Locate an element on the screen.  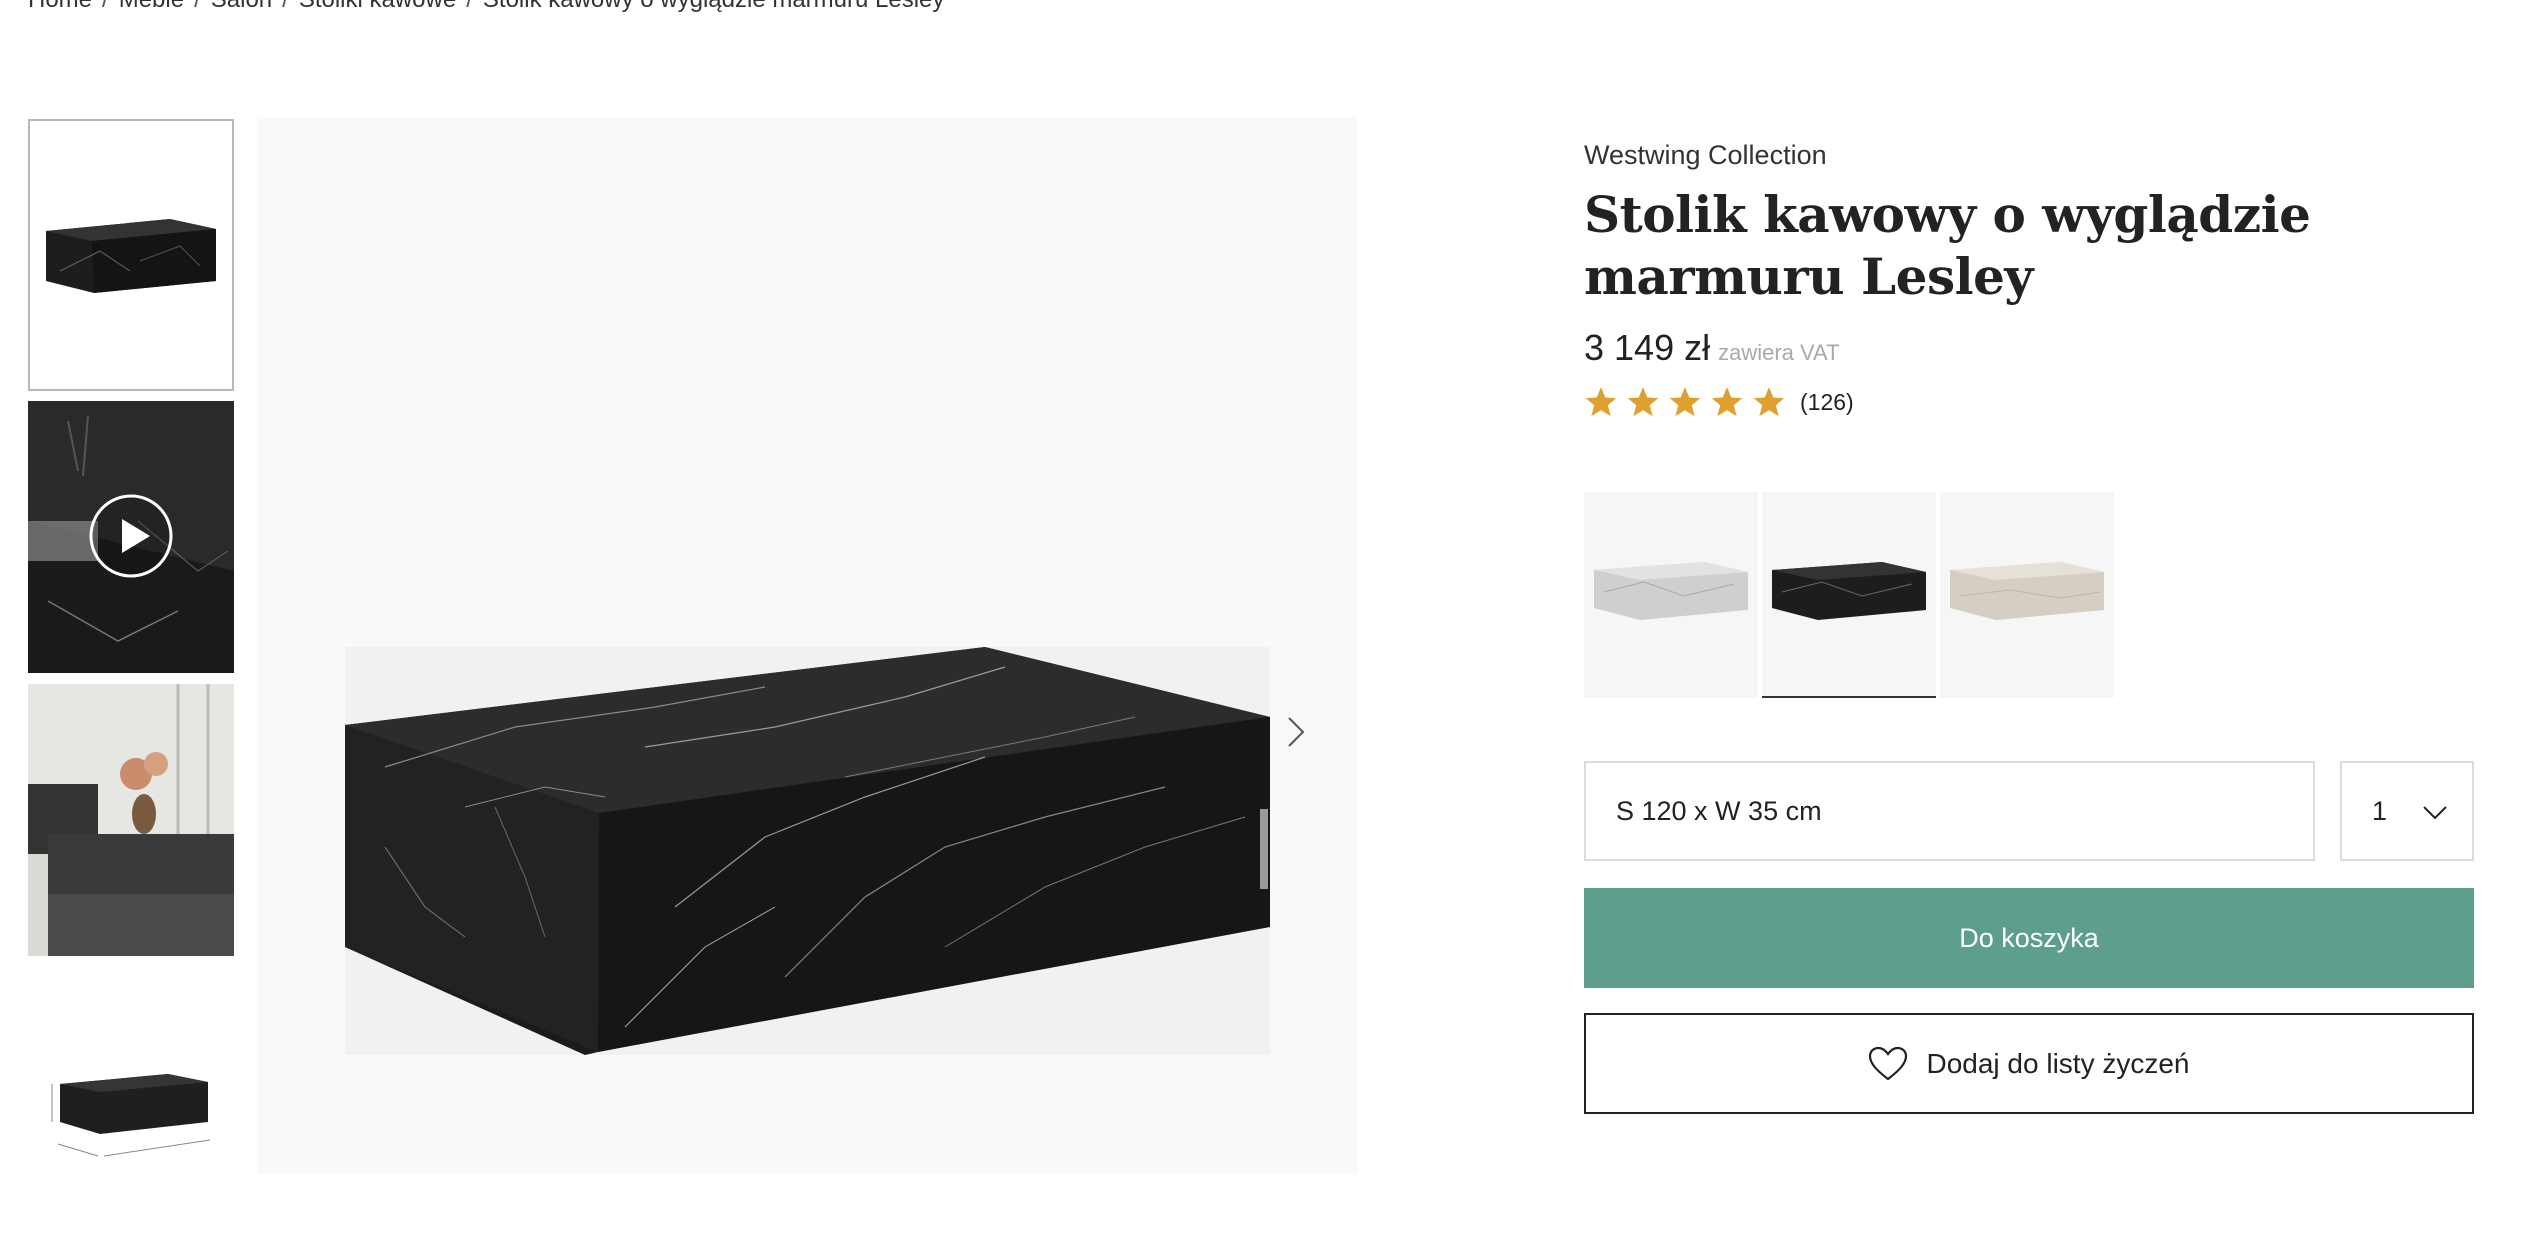
size-select: S 120 x W 35 cm is located at coordinates (1949, 811).